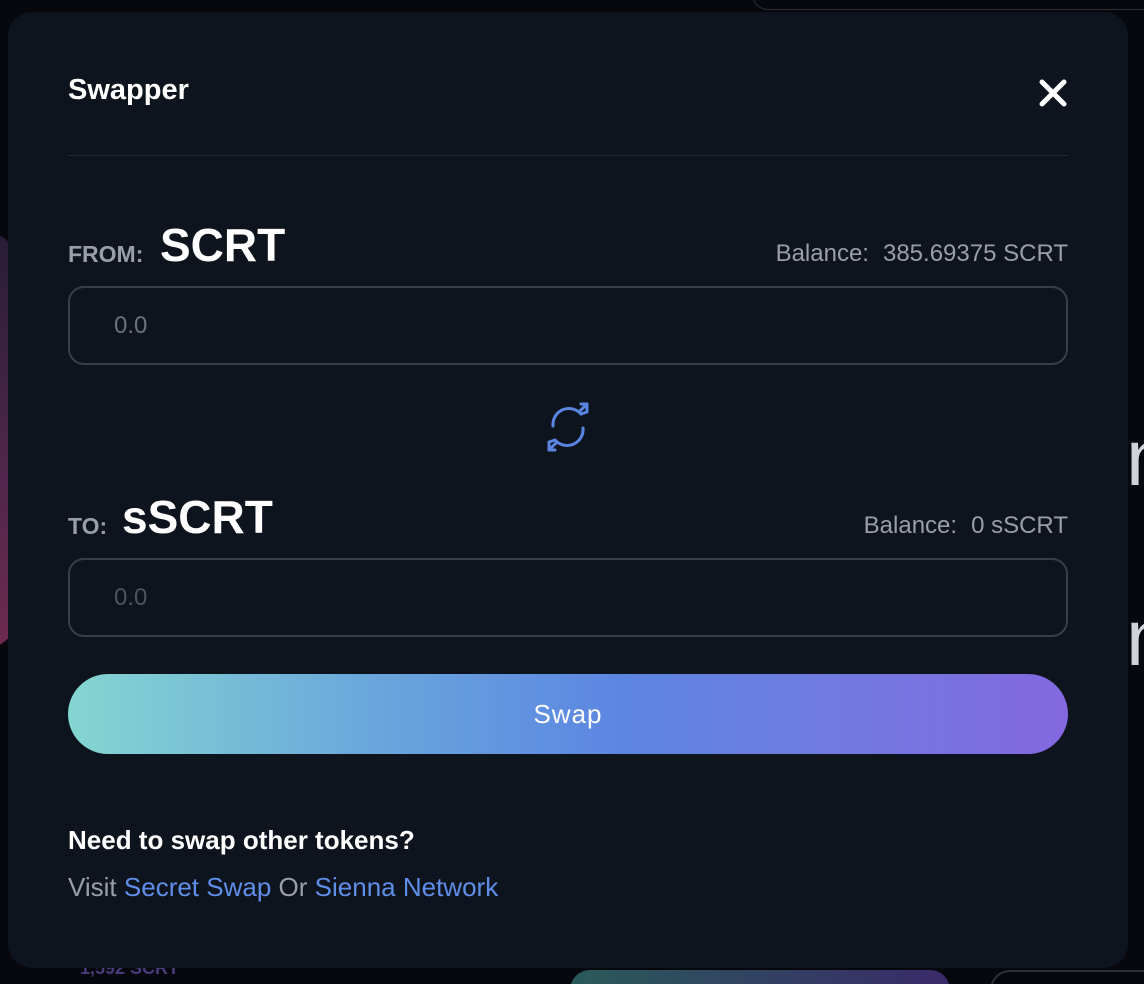 Image resolution: width=1144 pixels, height=984 pixels. I want to click on sienna-network-link: Sienna Network, so click(407, 887).